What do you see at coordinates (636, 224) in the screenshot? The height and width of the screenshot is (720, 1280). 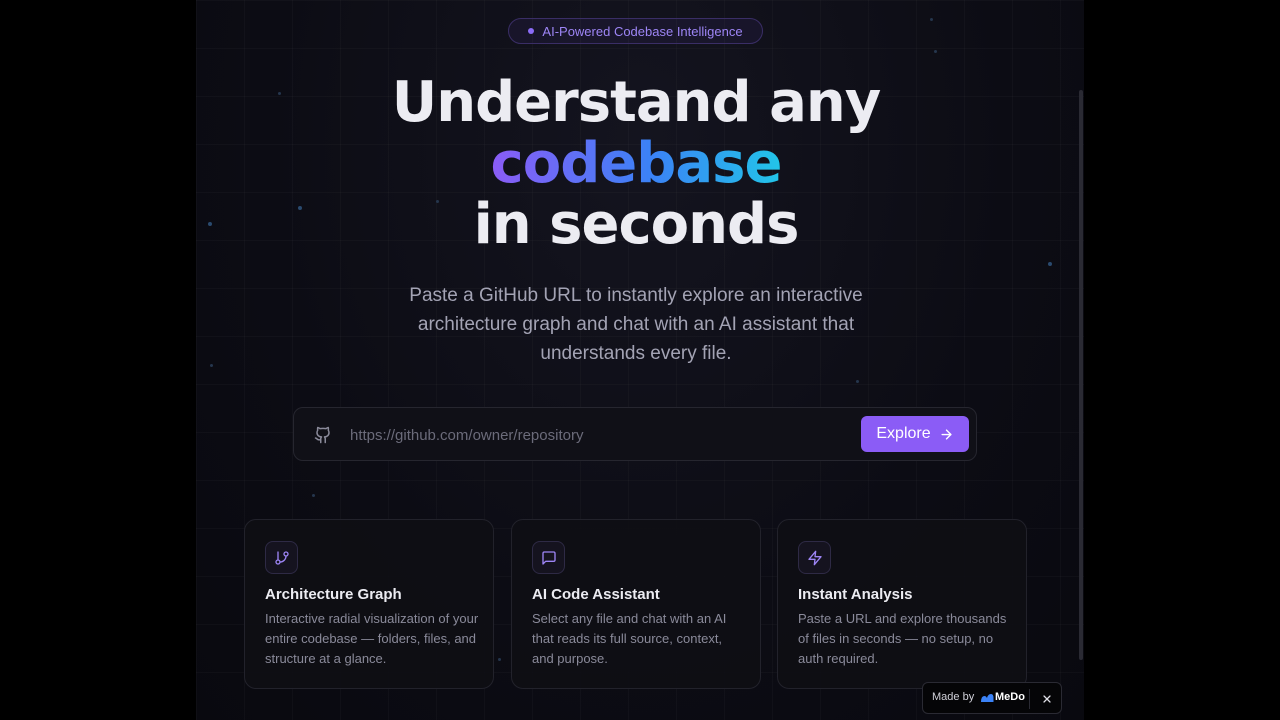 I see `headline-line-3: in seconds` at bounding box center [636, 224].